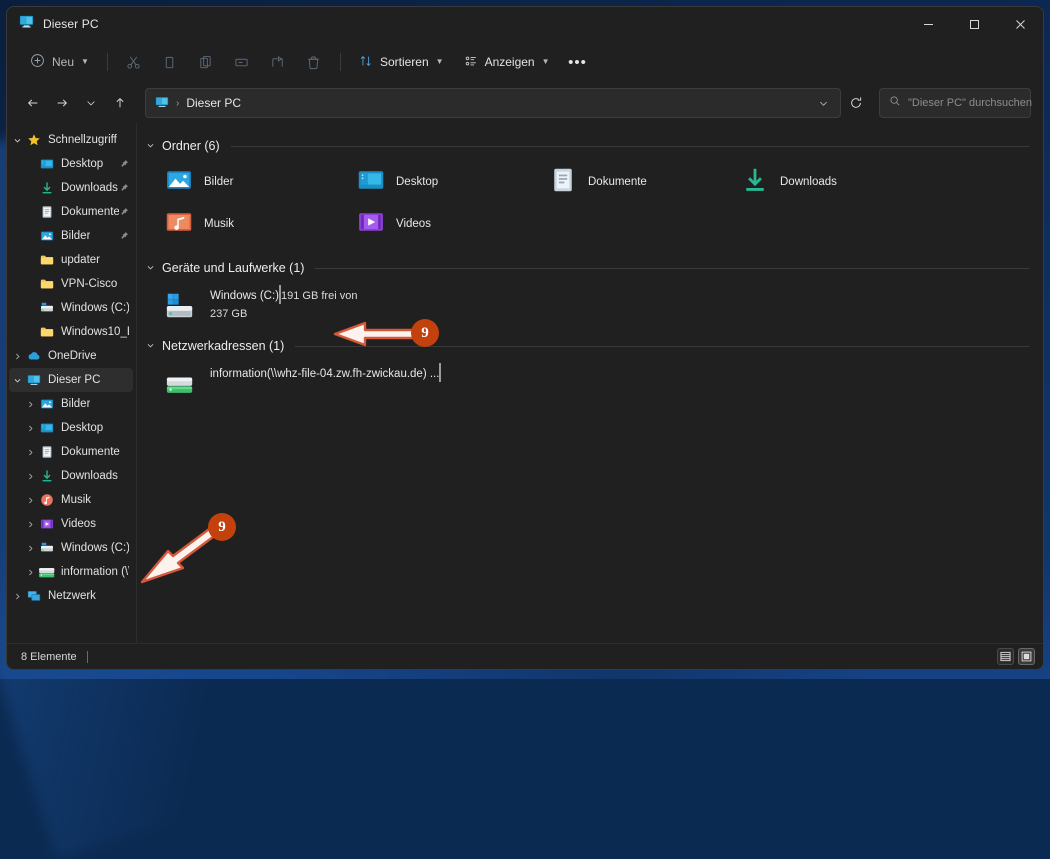 The width and height of the screenshot is (1050, 859). What do you see at coordinates (1005, 656) in the screenshot?
I see `details-view-button` at bounding box center [1005, 656].